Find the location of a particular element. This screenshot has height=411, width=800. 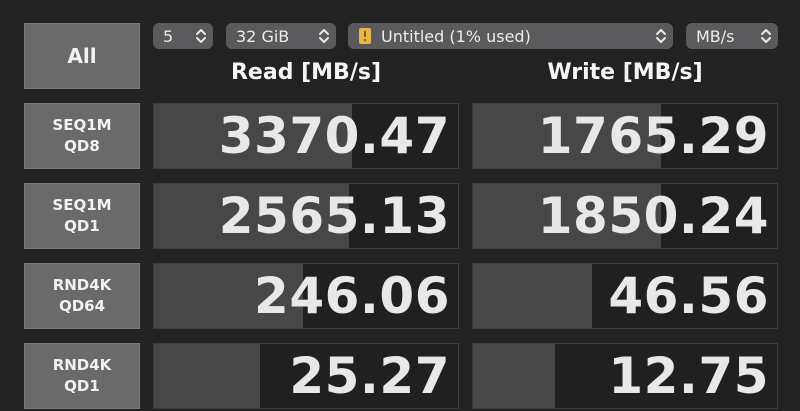

external-drive-icon is located at coordinates (365, 36).